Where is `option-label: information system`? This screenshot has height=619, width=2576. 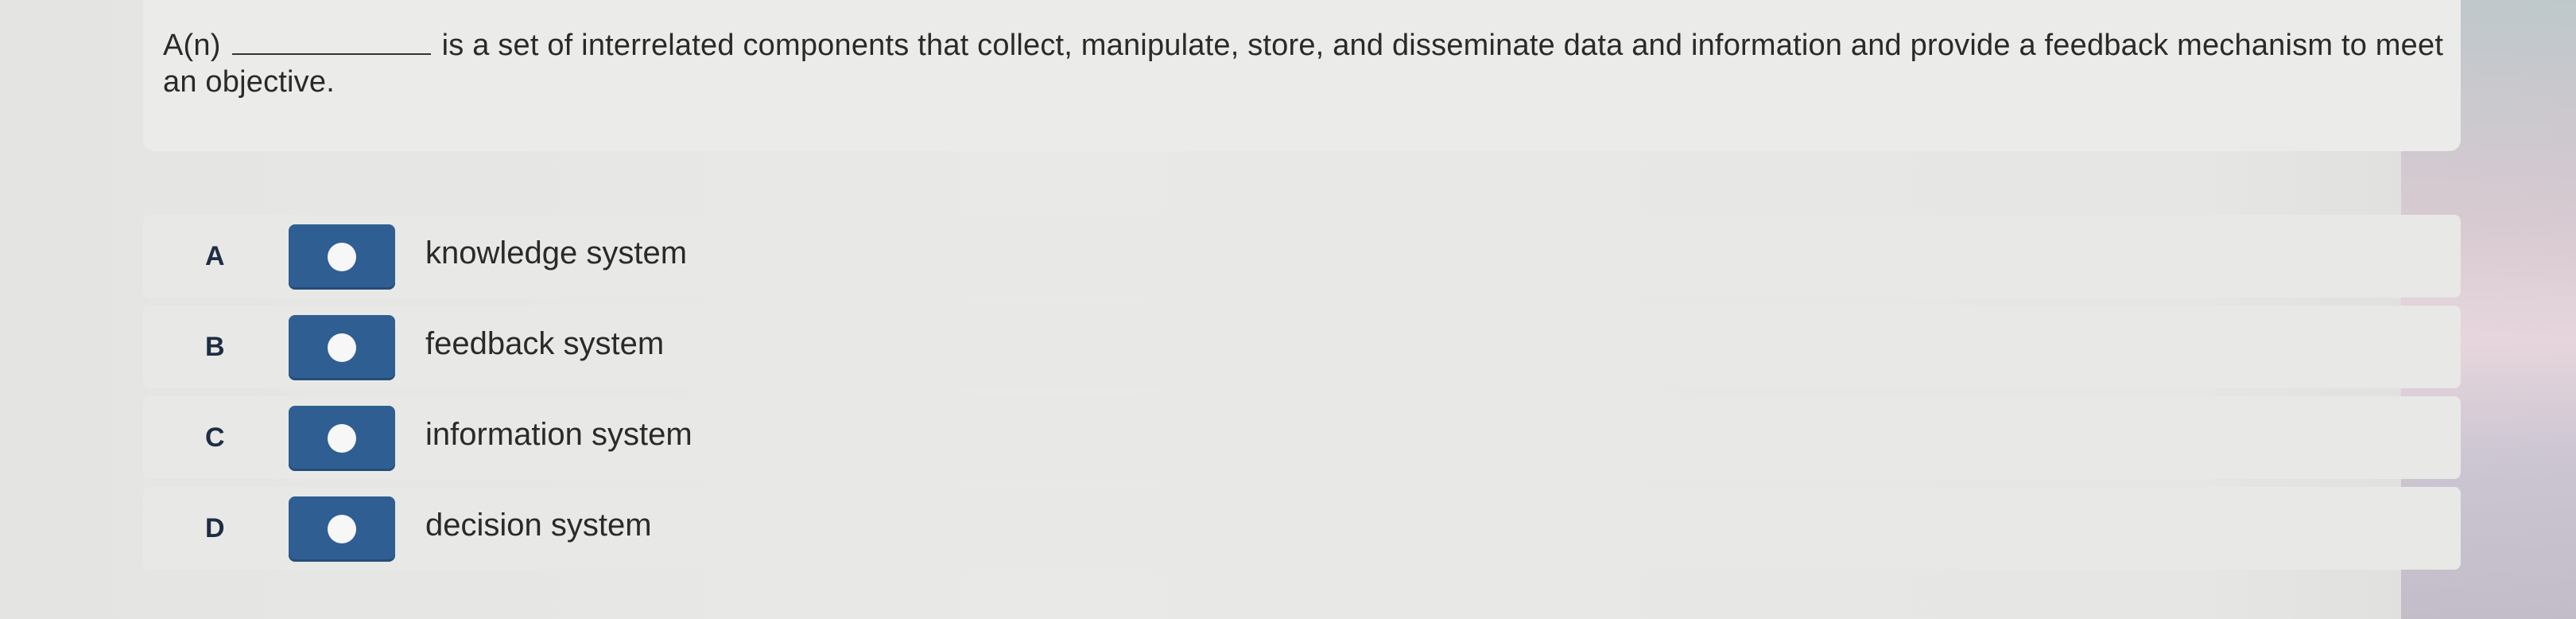 option-label: information system is located at coordinates (559, 434).